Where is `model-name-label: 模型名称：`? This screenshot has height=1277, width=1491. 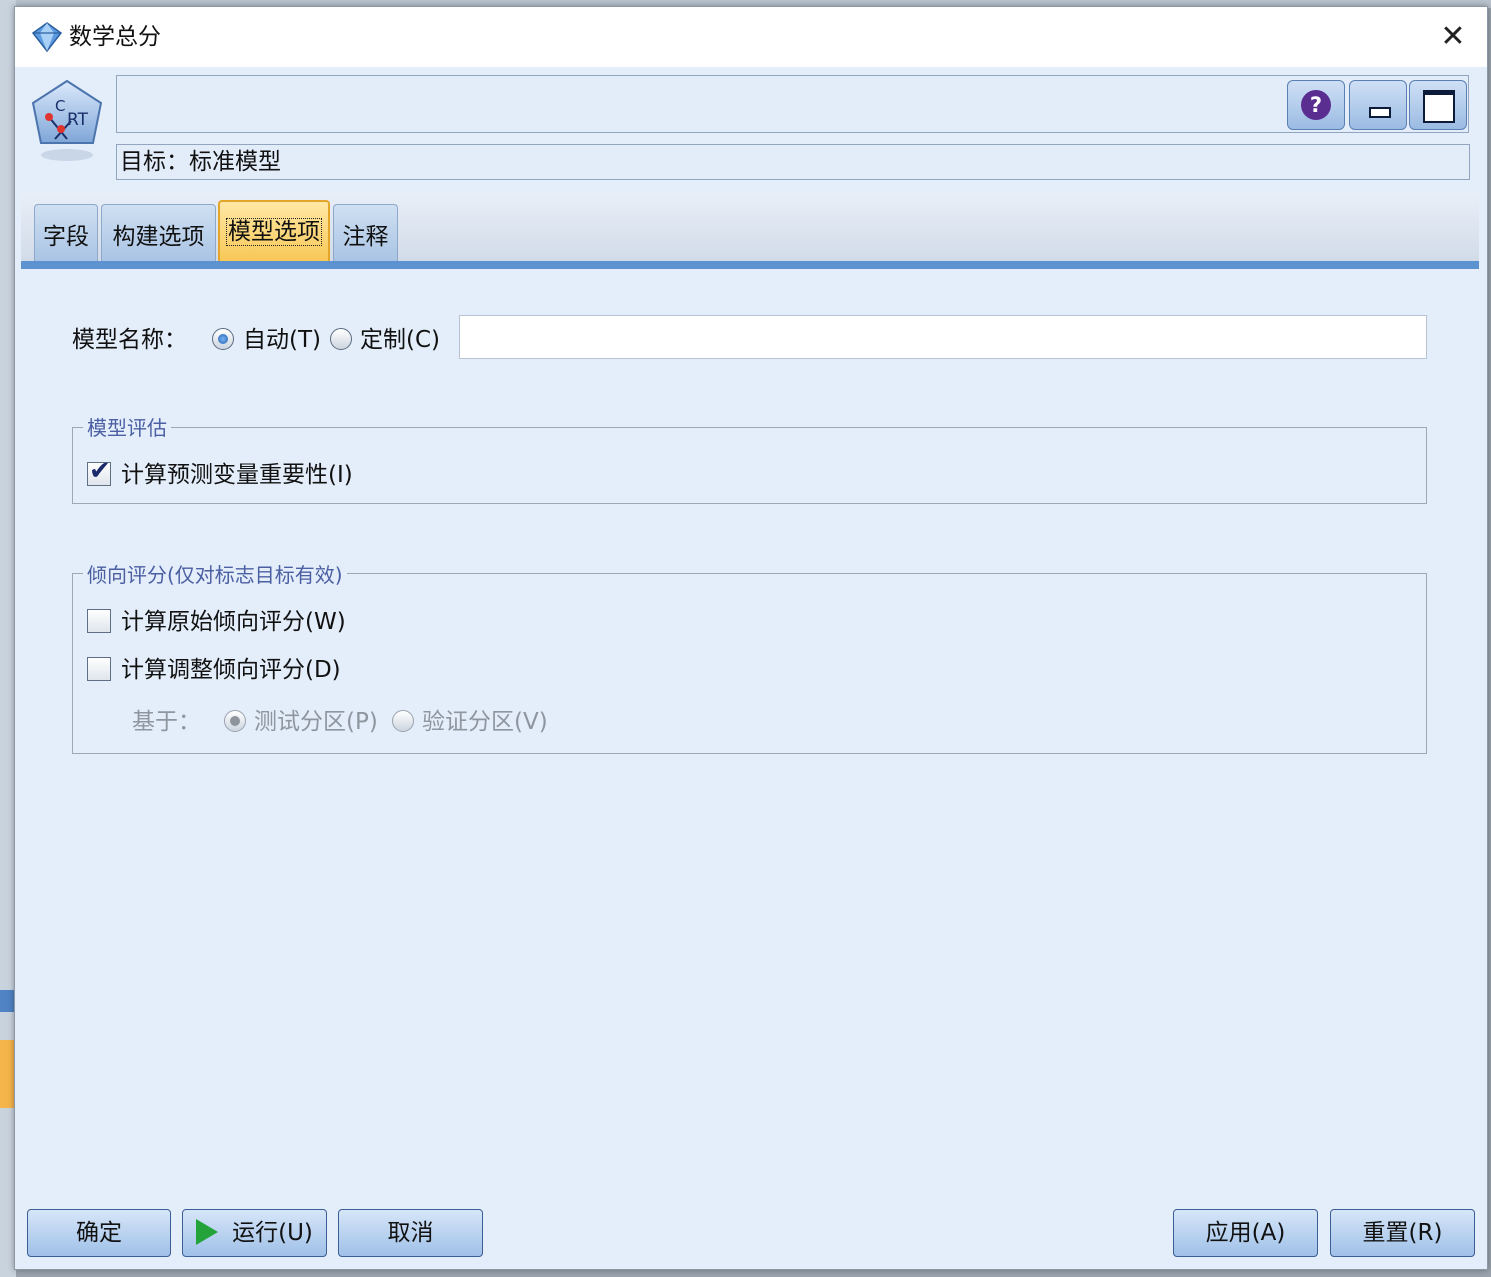
model-name-label: 模型名称： is located at coordinates (129, 340).